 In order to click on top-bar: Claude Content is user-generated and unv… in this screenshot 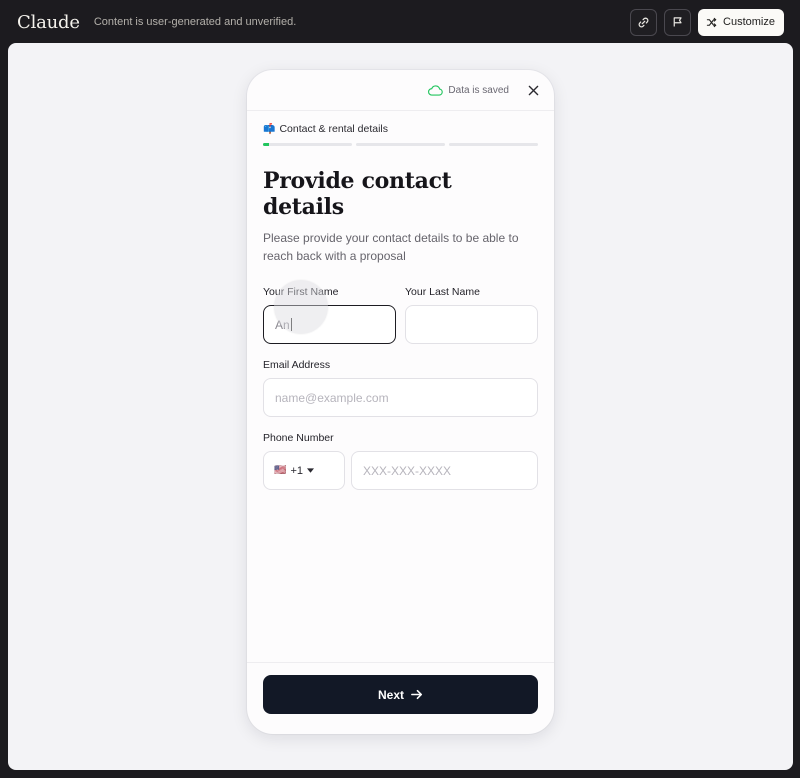, I will do `click(400, 22)`.